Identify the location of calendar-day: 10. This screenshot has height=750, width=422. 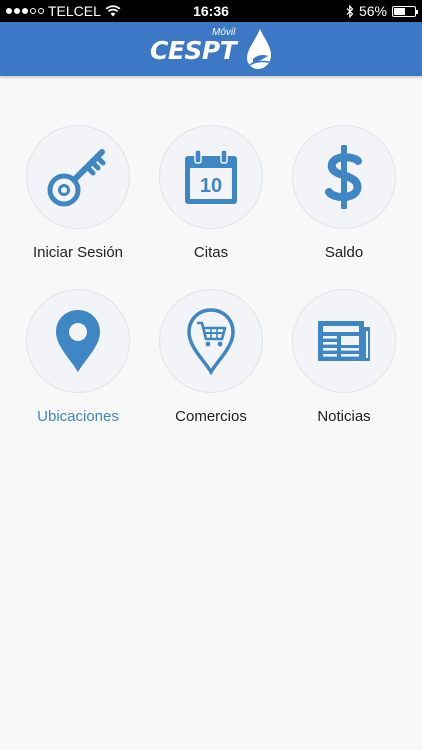
(211, 186).